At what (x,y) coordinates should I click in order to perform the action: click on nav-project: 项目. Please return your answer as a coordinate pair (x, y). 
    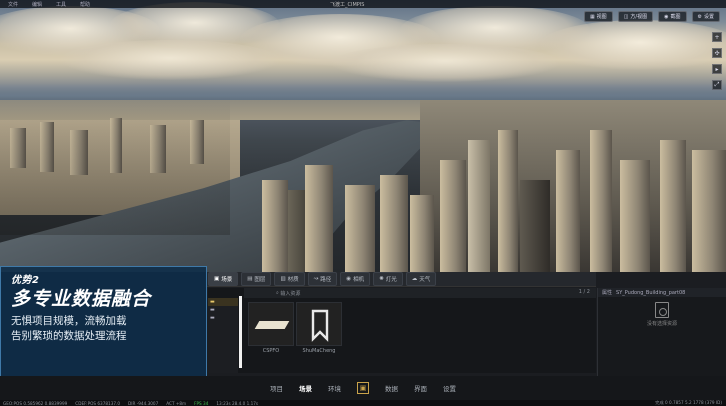
    Looking at the image, I should click on (276, 388).